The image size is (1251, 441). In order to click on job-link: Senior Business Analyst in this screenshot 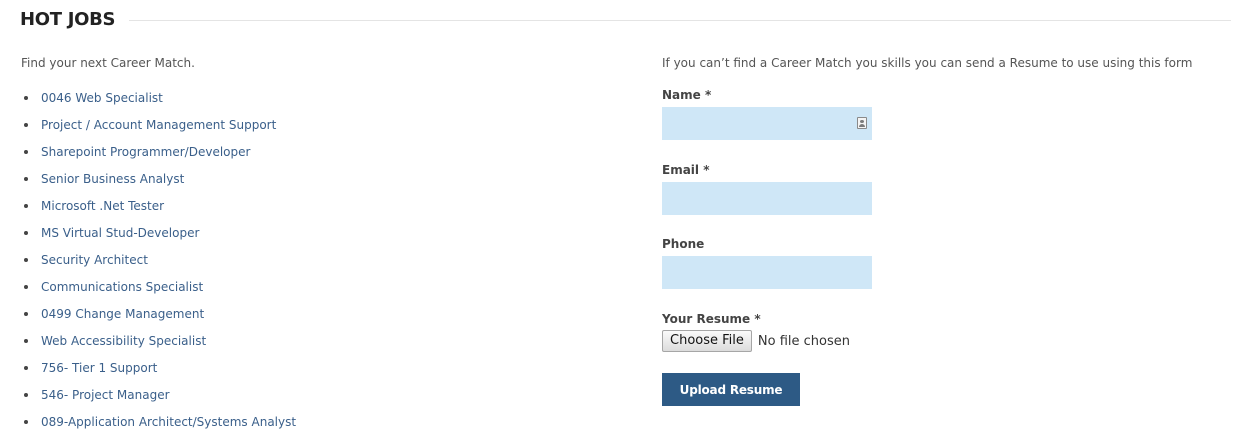, I will do `click(112, 179)`.